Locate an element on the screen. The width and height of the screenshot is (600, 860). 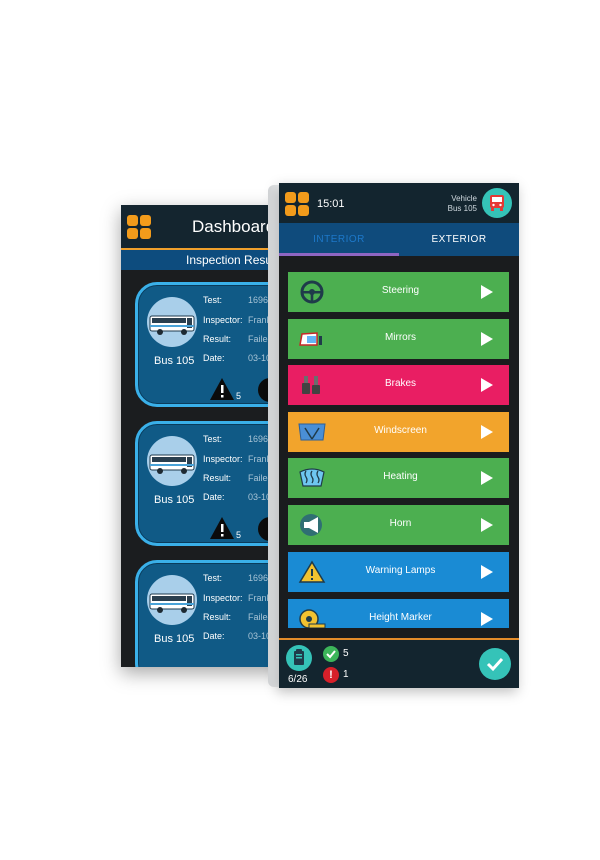
mirror-icon is located at coordinates (310, 339).